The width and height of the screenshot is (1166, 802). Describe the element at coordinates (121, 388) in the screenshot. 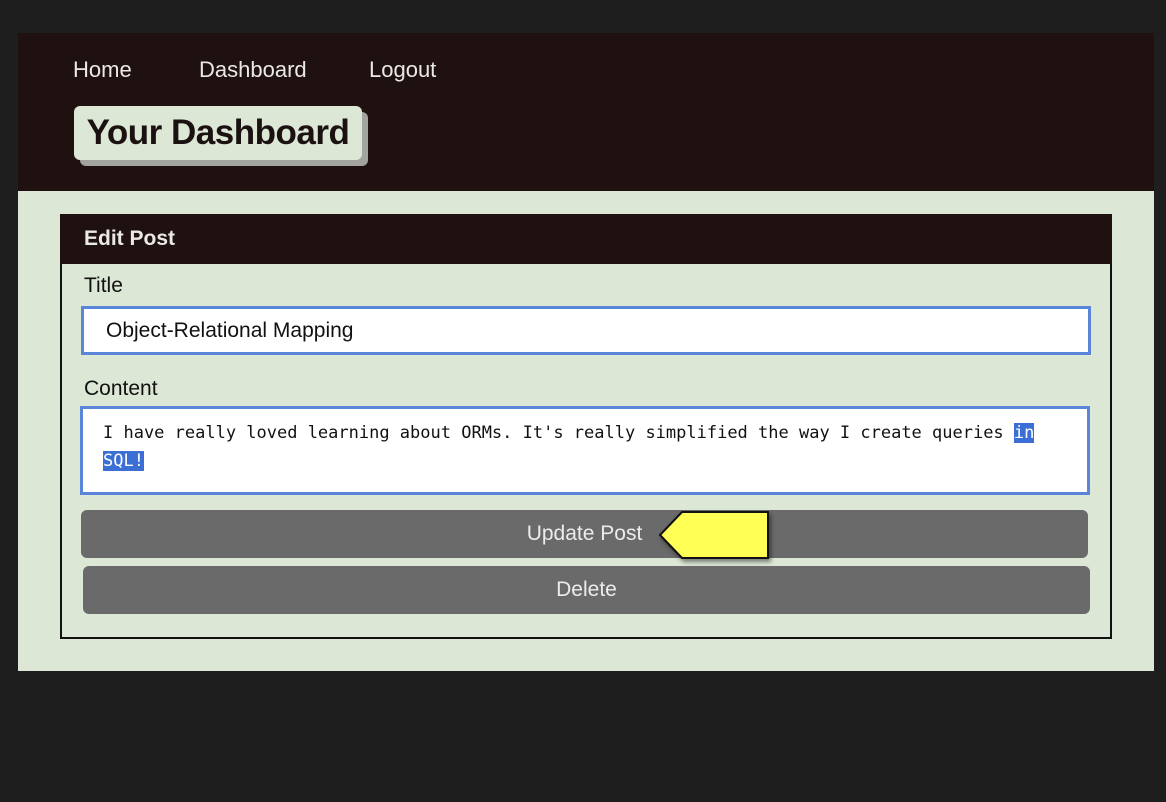

I see `content-label: Content` at that location.